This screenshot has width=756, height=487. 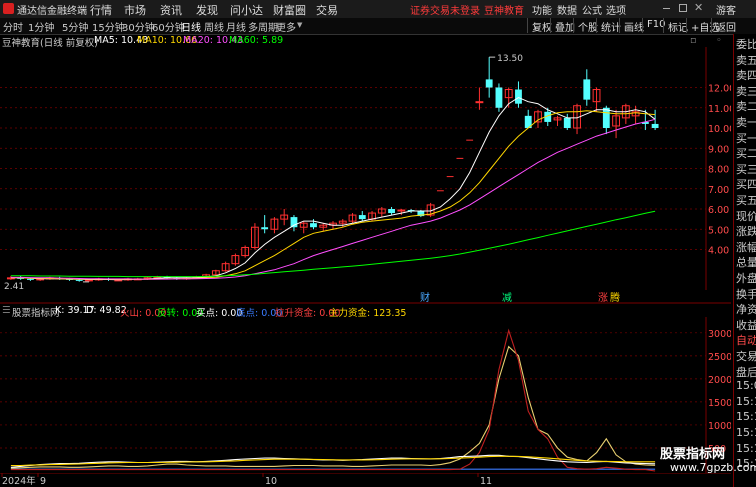 What do you see at coordinates (41, 26) in the screenshot?
I see `period-1min: 1分钟` at bounding box center [41, 26].